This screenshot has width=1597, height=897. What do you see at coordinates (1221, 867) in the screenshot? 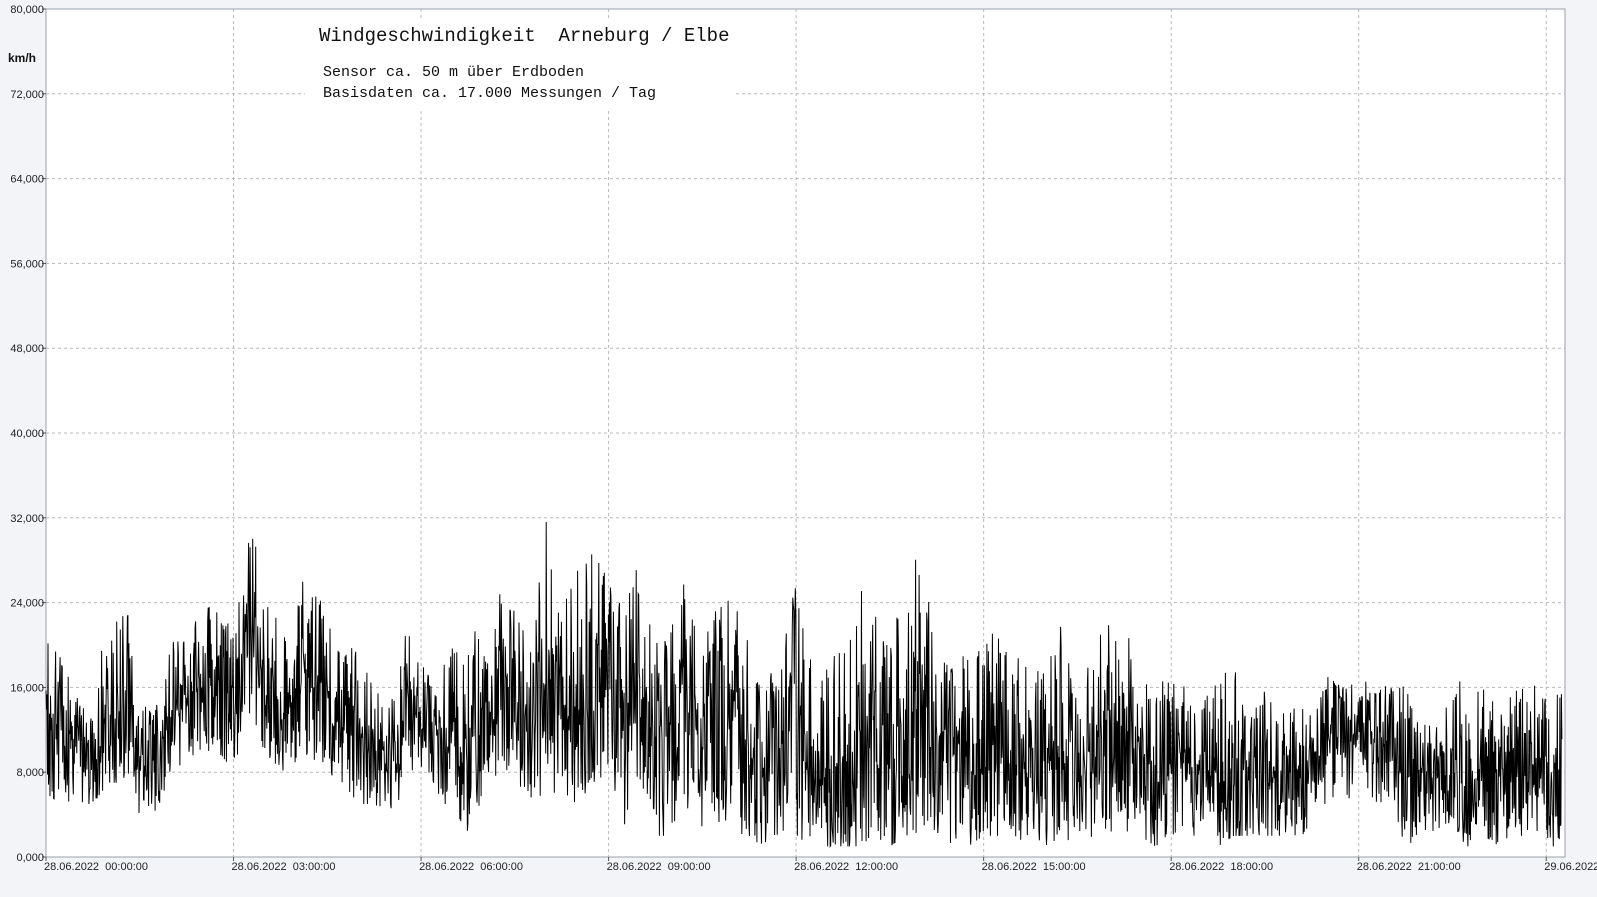
I see `x-tick-label: 28.06.2022 18:00:00` at bounding box center [1221, 867].